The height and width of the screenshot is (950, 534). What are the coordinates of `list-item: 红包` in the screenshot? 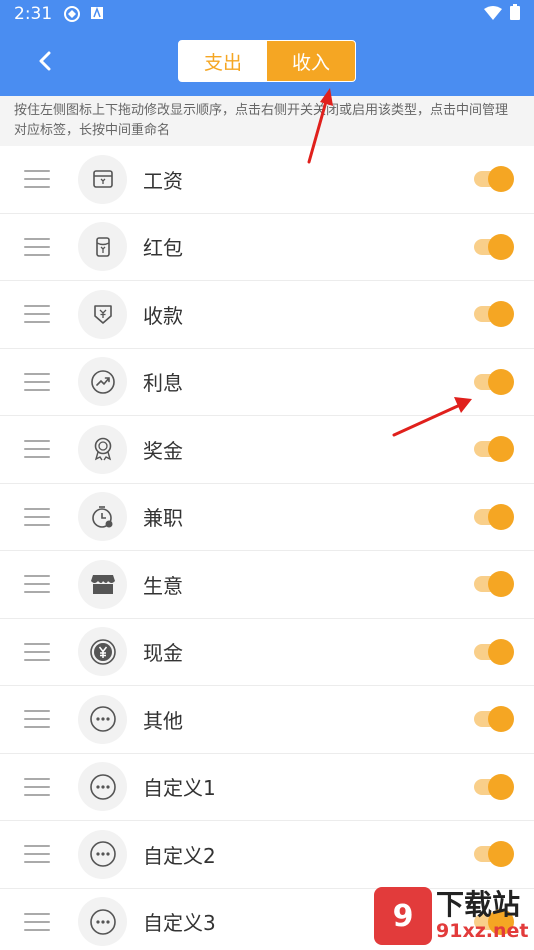 It's located at (267, 247).